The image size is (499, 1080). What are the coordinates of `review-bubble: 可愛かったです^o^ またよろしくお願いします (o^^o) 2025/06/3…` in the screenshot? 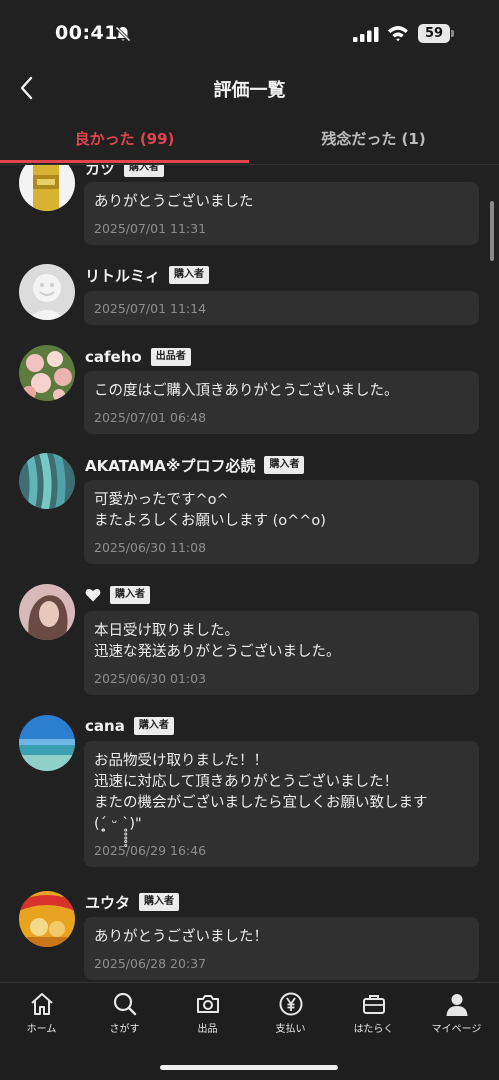 It's located at (281, 522).